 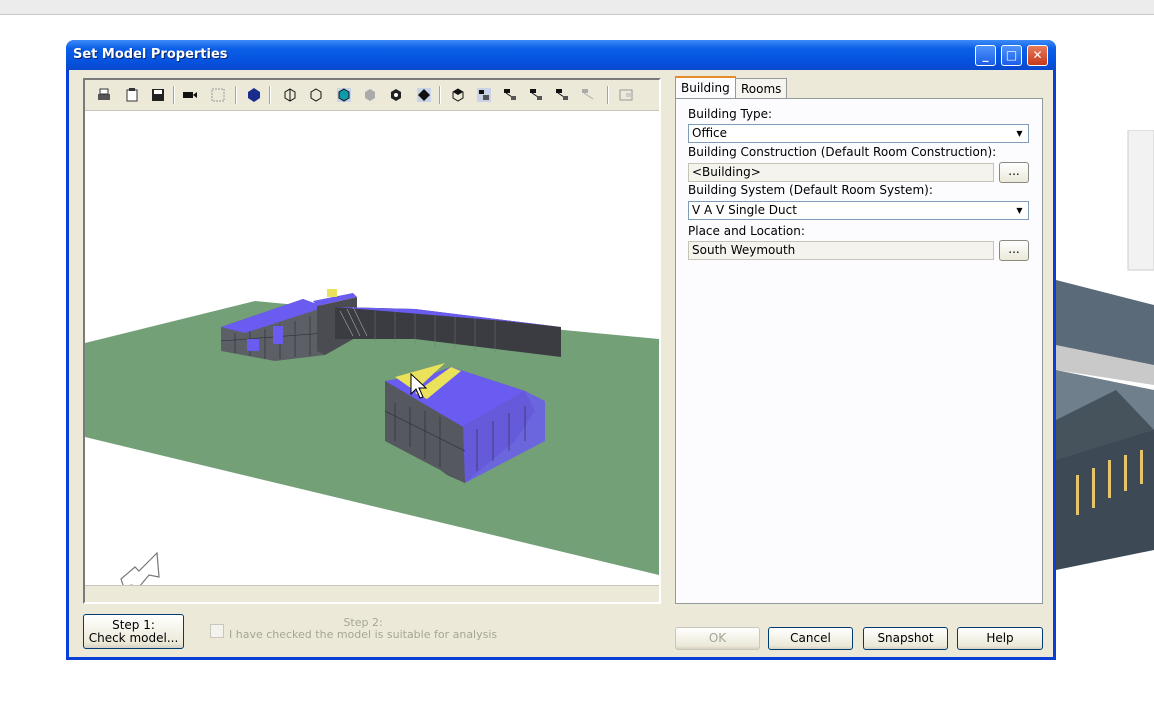 What do you see at coordinates (190, 95) in the screenshot?
I see `camera-icon` at bounding box center [190, 95].